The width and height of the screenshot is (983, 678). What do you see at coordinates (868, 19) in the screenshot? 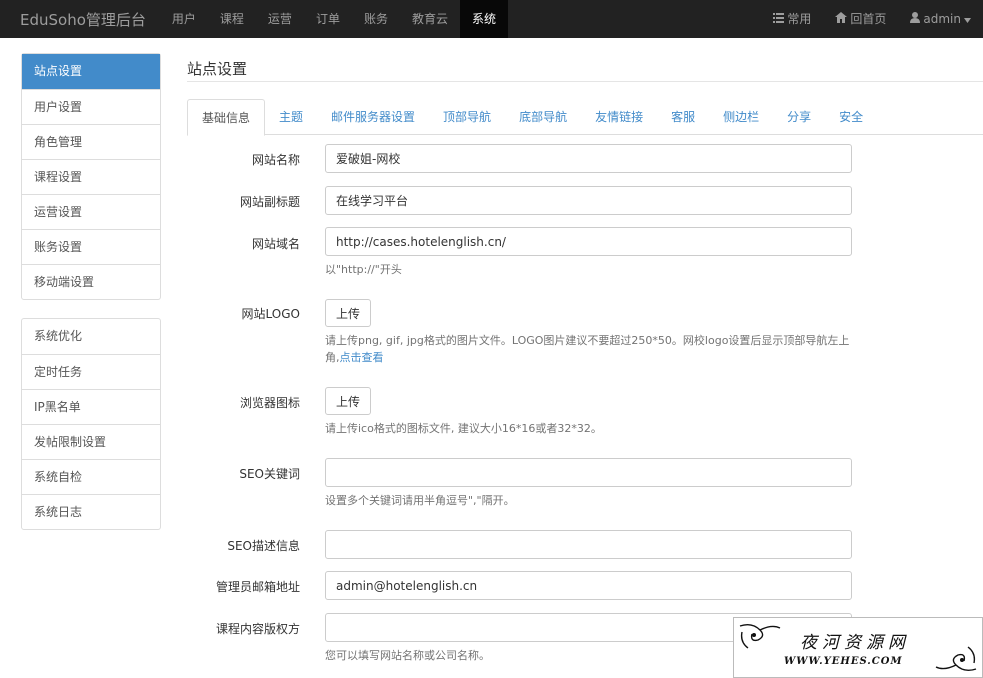
I see `home-label: 回首页` at bounding box center [868, 19].